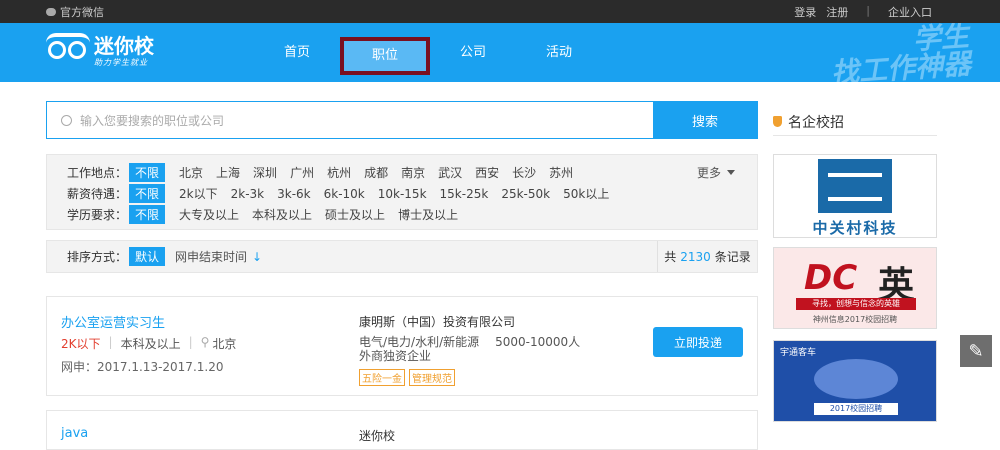  I want to click on education-filter: 学历要求： 不限 大专及以上 本科及以上 硕士及以上 博士及以上, so click(412, 214).